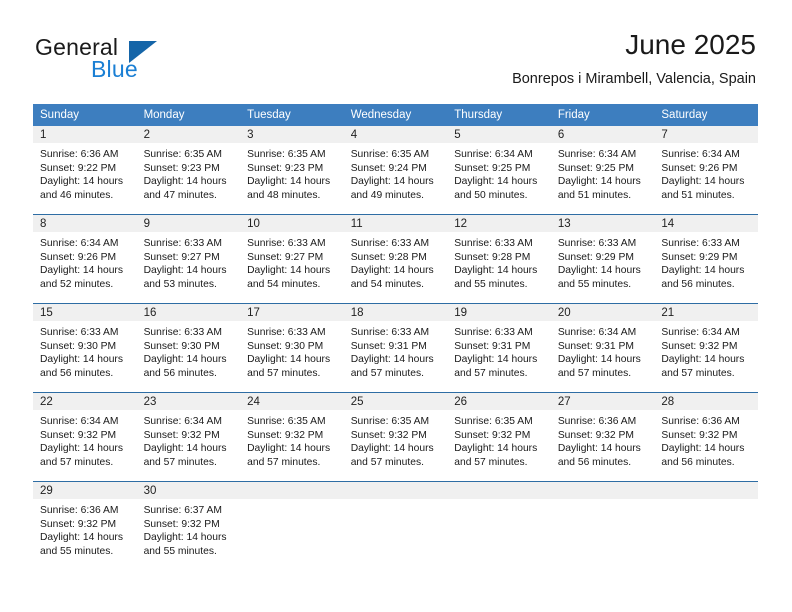 The height and width of the screenshot is (612, 792). I want to click on day-number: 22, so click(85, 401).